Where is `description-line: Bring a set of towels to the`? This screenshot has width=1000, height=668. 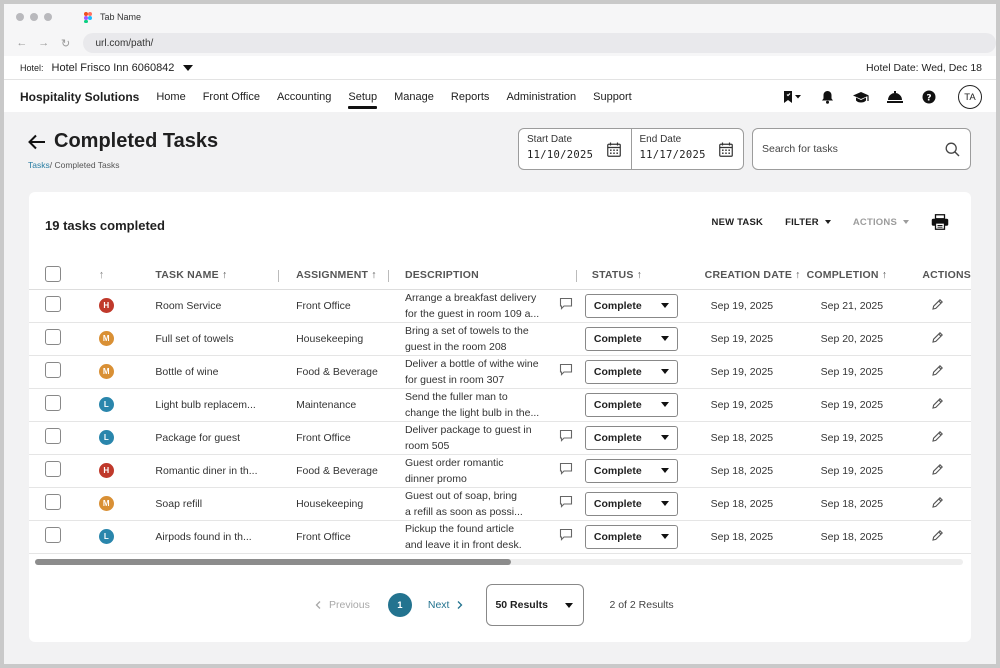
description-line: Bring a set of towels to the is located at coordinates (466, 330).